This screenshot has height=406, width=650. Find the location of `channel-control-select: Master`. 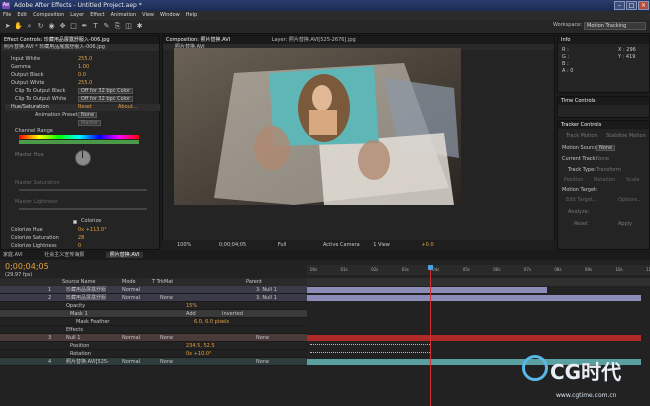

channel-control-select: Master is located at coordinates (90, 123).